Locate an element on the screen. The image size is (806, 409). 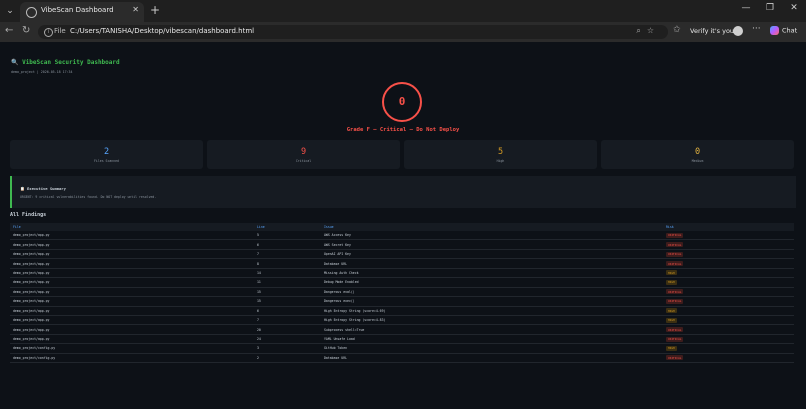
more-menu-icon: ··· is located at coordinates (756, 29).